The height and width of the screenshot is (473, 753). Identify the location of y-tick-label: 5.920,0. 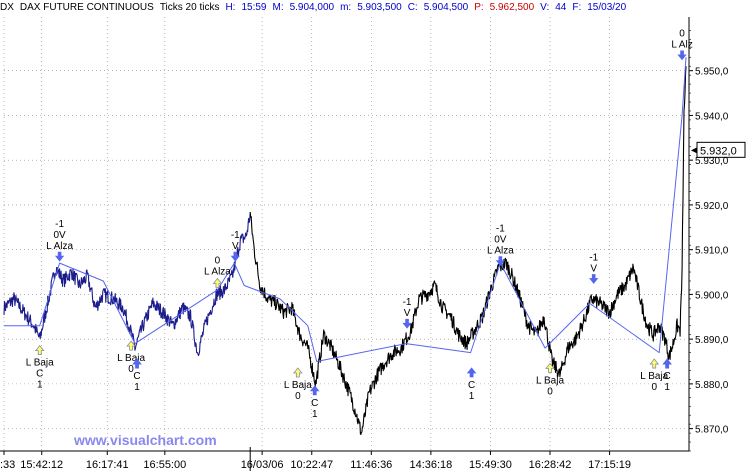
(712, 206).